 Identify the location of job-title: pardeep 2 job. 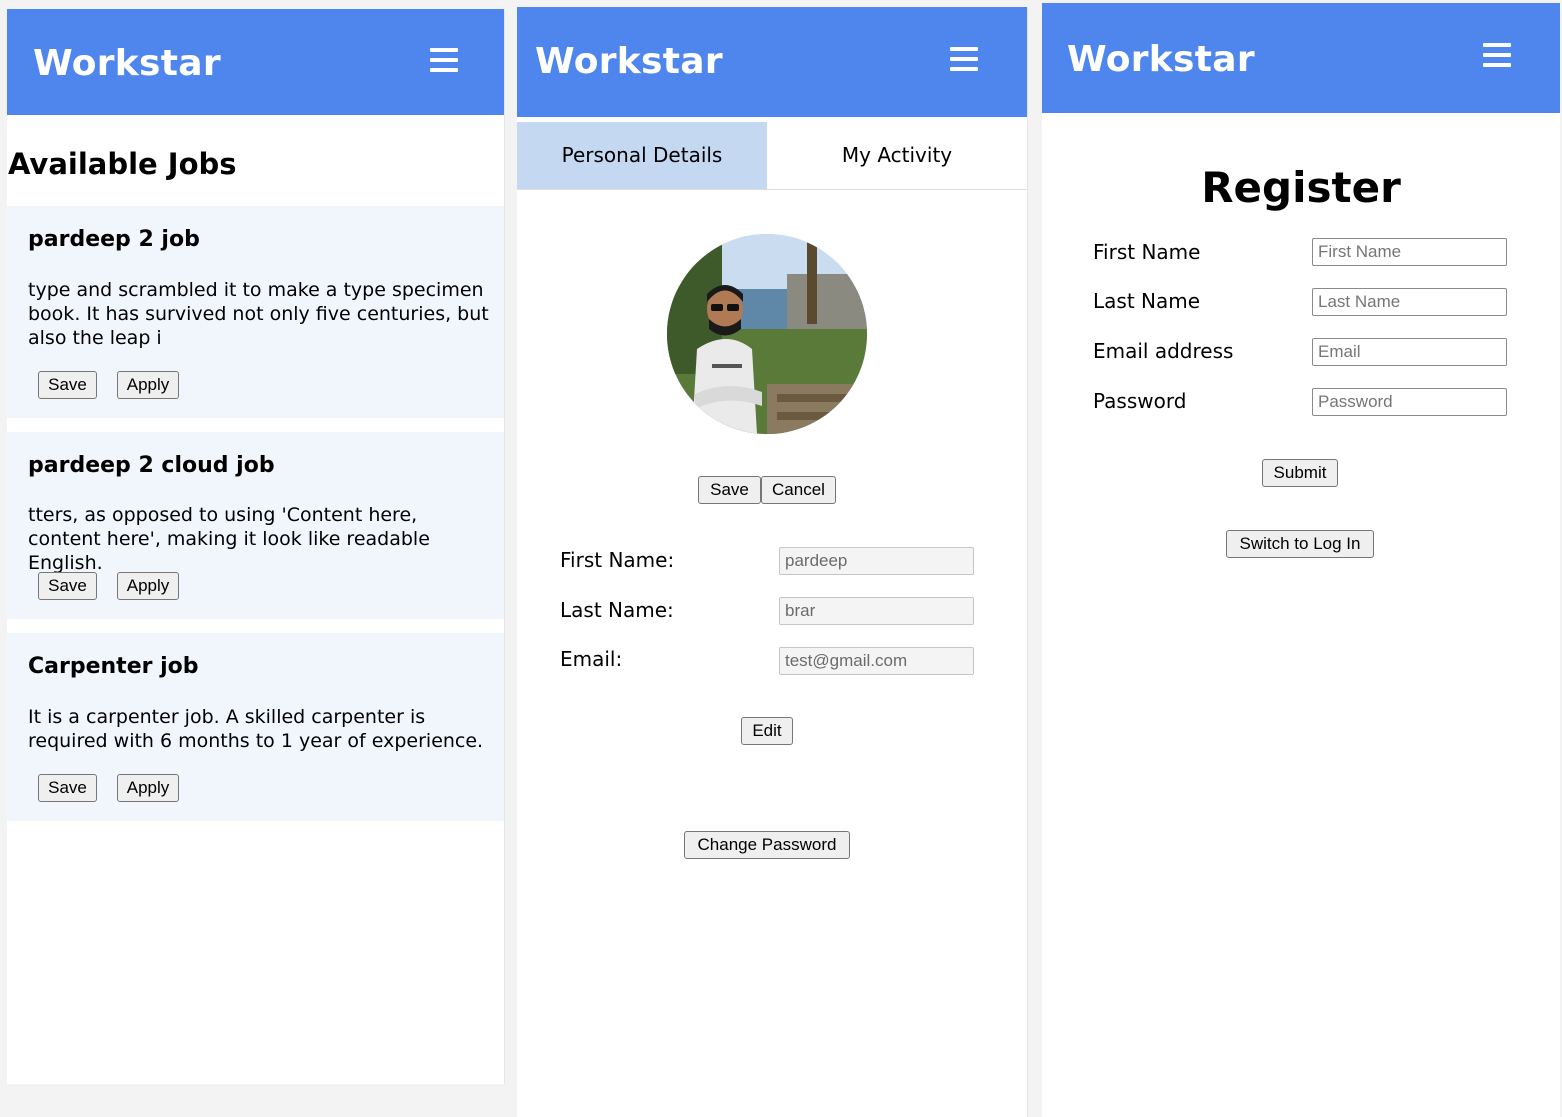
(114, 239).